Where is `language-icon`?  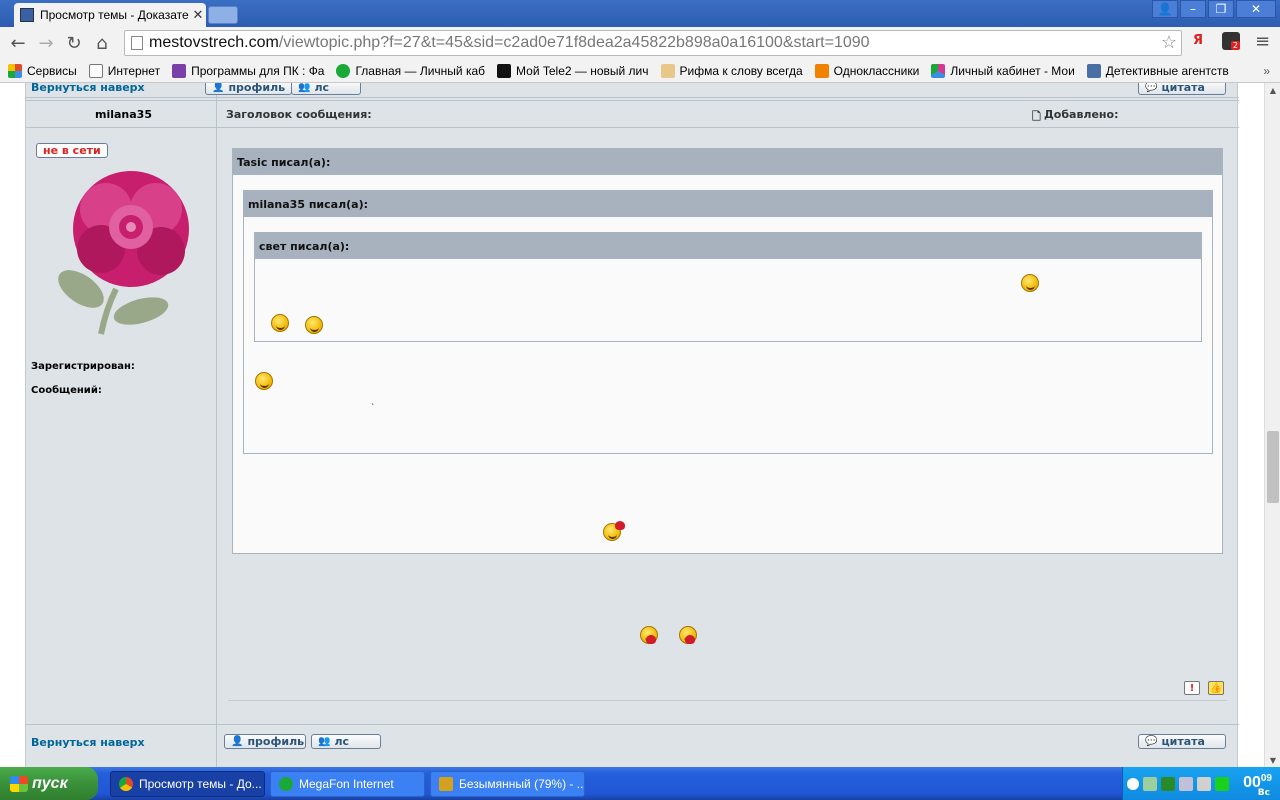 language-icon is located at coordinates (1186, 783).